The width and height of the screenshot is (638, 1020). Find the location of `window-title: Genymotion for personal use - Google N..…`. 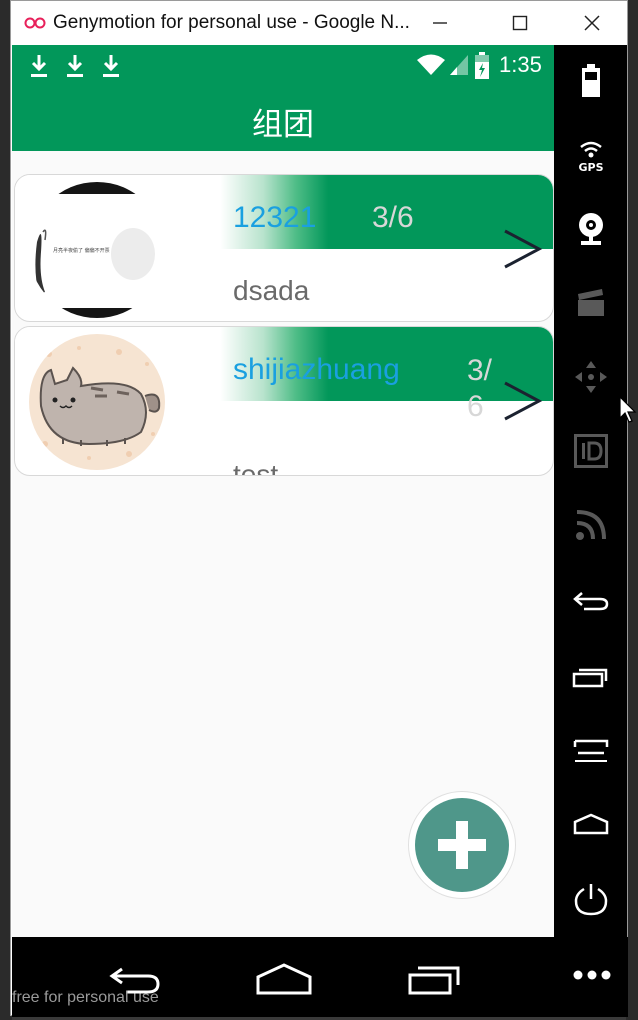

window-title: Genymotion for personal use - Google N..… is located at coordinates (231, 22).